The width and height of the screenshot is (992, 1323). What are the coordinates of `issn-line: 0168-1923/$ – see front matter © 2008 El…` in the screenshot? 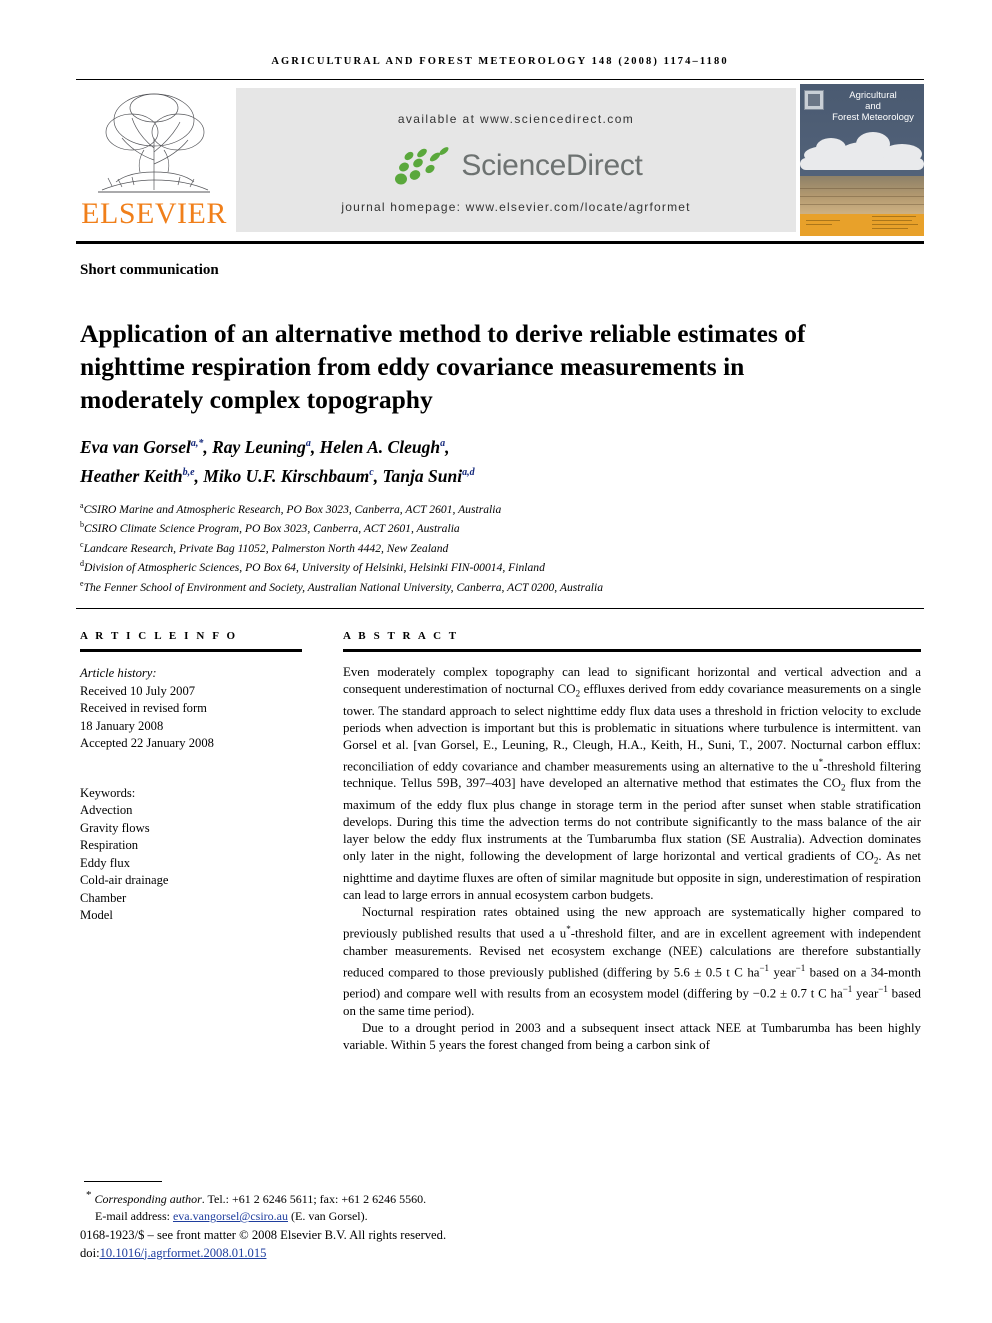 It's located at (263, 1235).